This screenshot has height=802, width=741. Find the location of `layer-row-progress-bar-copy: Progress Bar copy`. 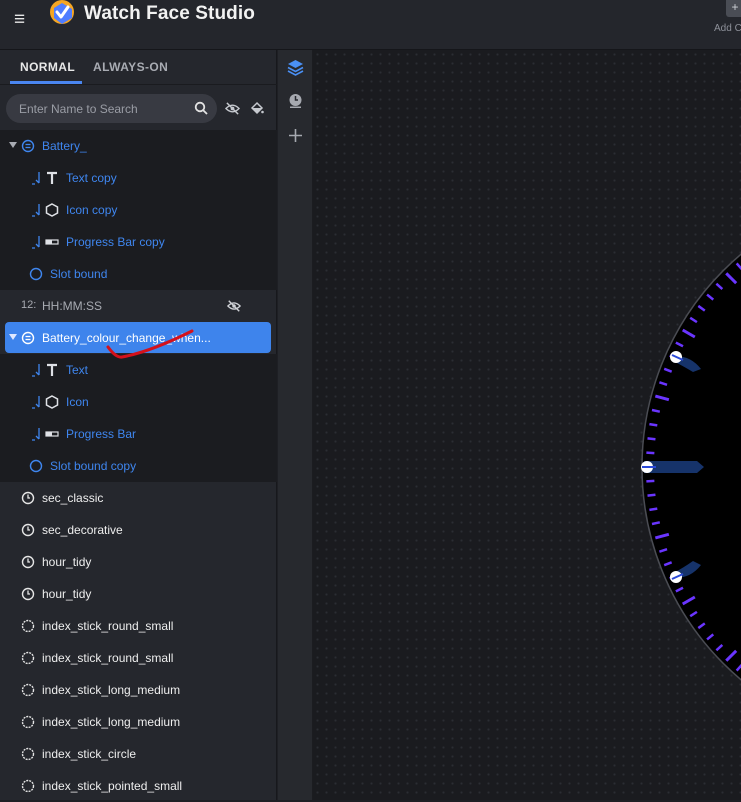

layer-row-progress-bar-copy: Progress Bar copy is located at coordinates (138, 242).